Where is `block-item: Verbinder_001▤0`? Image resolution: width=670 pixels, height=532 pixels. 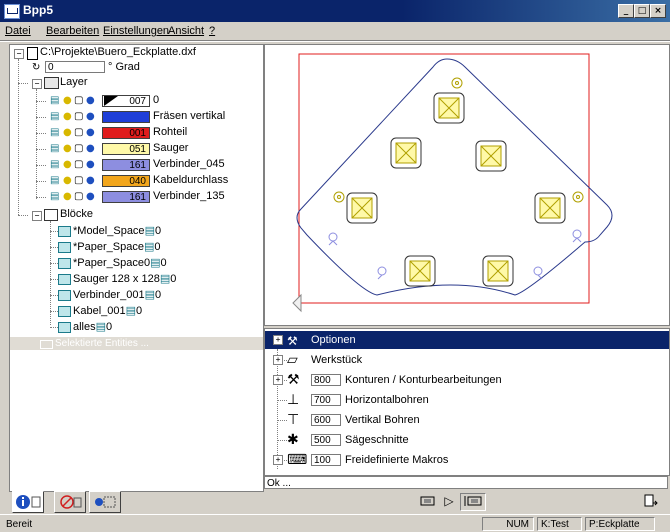
block-item: Verbinder_001▤0 is located at coordinates (117, 294).